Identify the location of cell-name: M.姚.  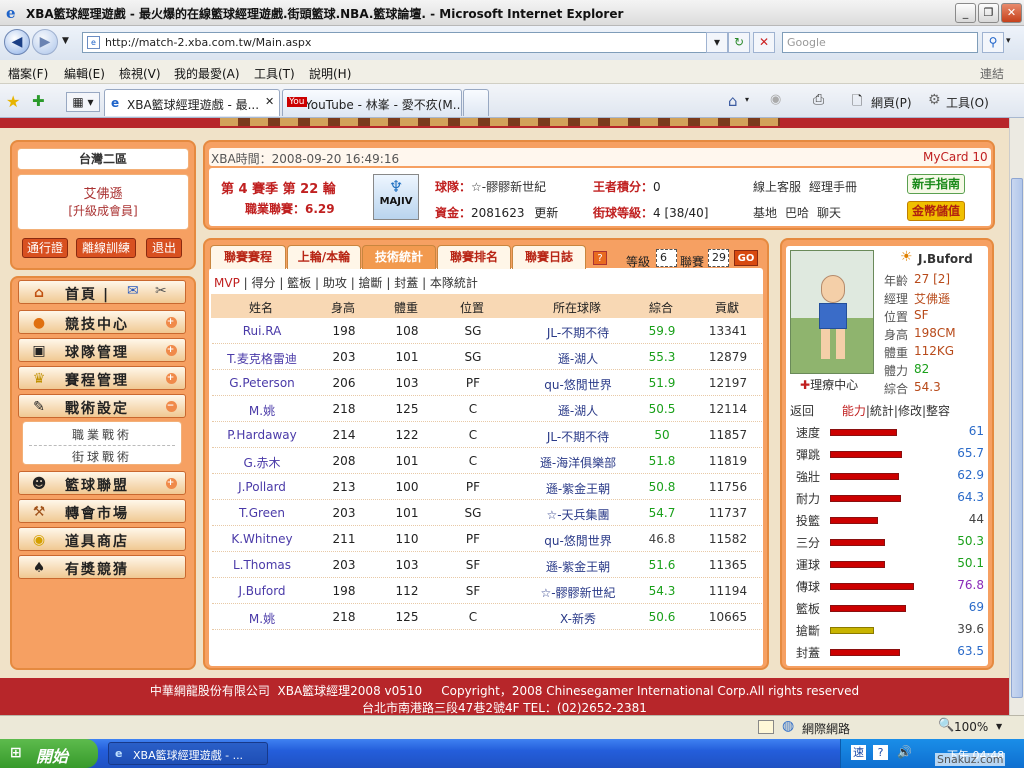
(262, 618).